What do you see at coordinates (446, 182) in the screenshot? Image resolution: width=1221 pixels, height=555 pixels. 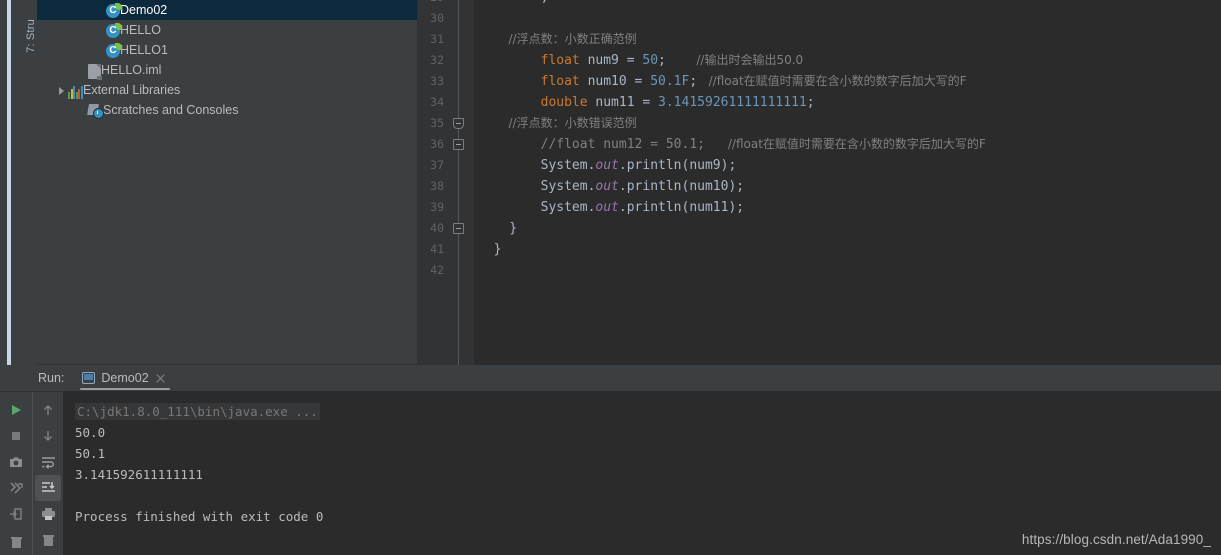 I see `editor-gutter: 29 30 31 32 33 34 35 36 37 38 39 40 41 42` at bounding box center [446, 182].